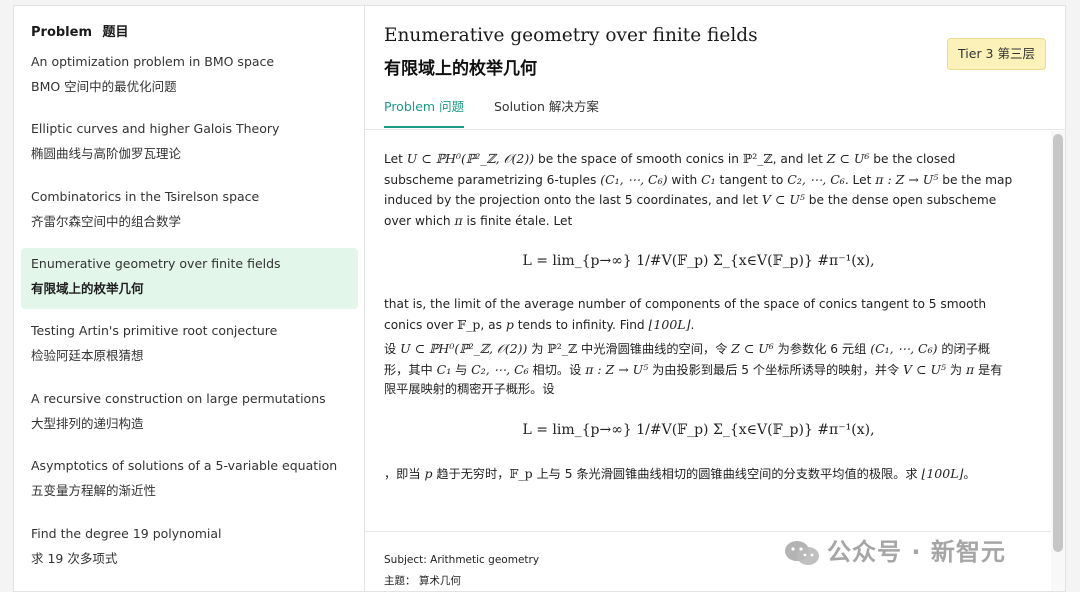  What do you see at coordinates (87, 355) in the screenshot?
I see `item-title-zh: 检验阿廷本原根猜想` at bounding box center [87, 355].